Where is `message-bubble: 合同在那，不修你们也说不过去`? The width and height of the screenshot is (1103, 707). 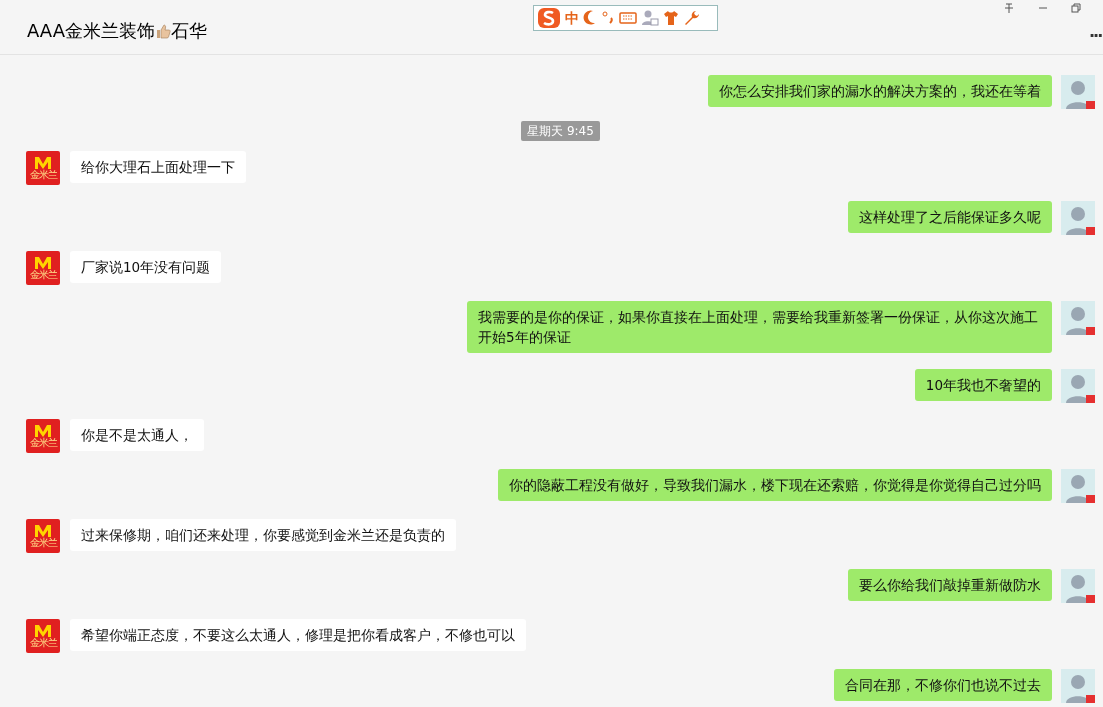 message-bubble: 合同在那，不修你们也说不过去 is located at coordinates (943, 685).